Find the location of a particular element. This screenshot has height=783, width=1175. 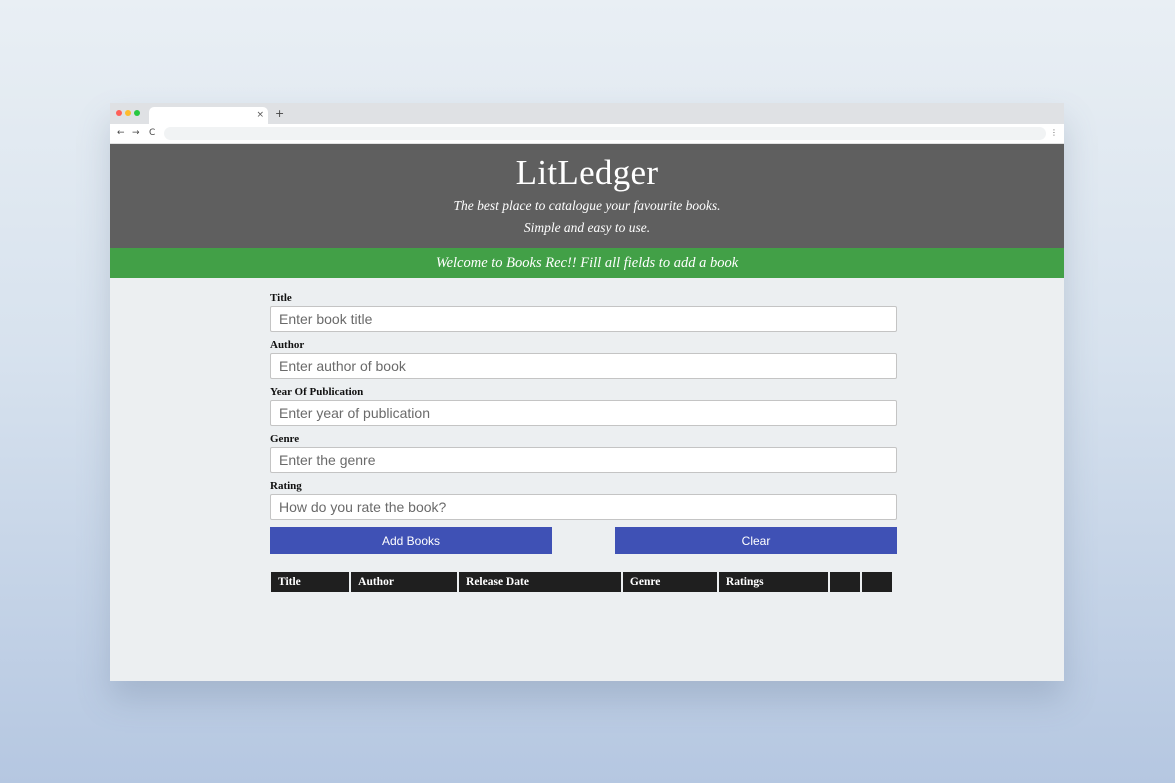

new-tab-icon: + is located at coordinates (279, 114).